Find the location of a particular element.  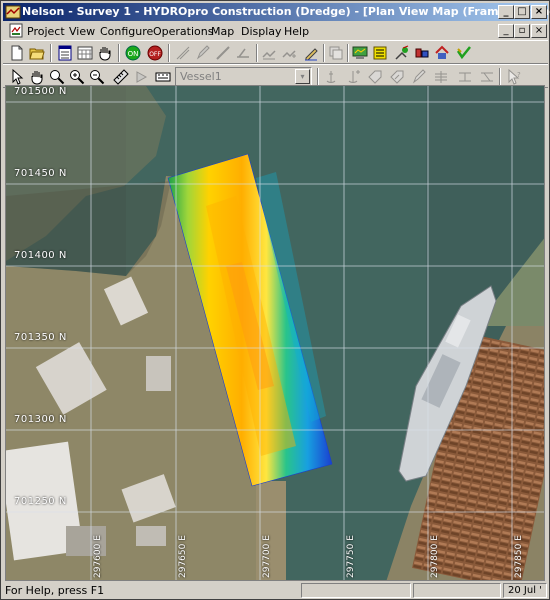

open-folder-icon is located at coordinates (37, 54).